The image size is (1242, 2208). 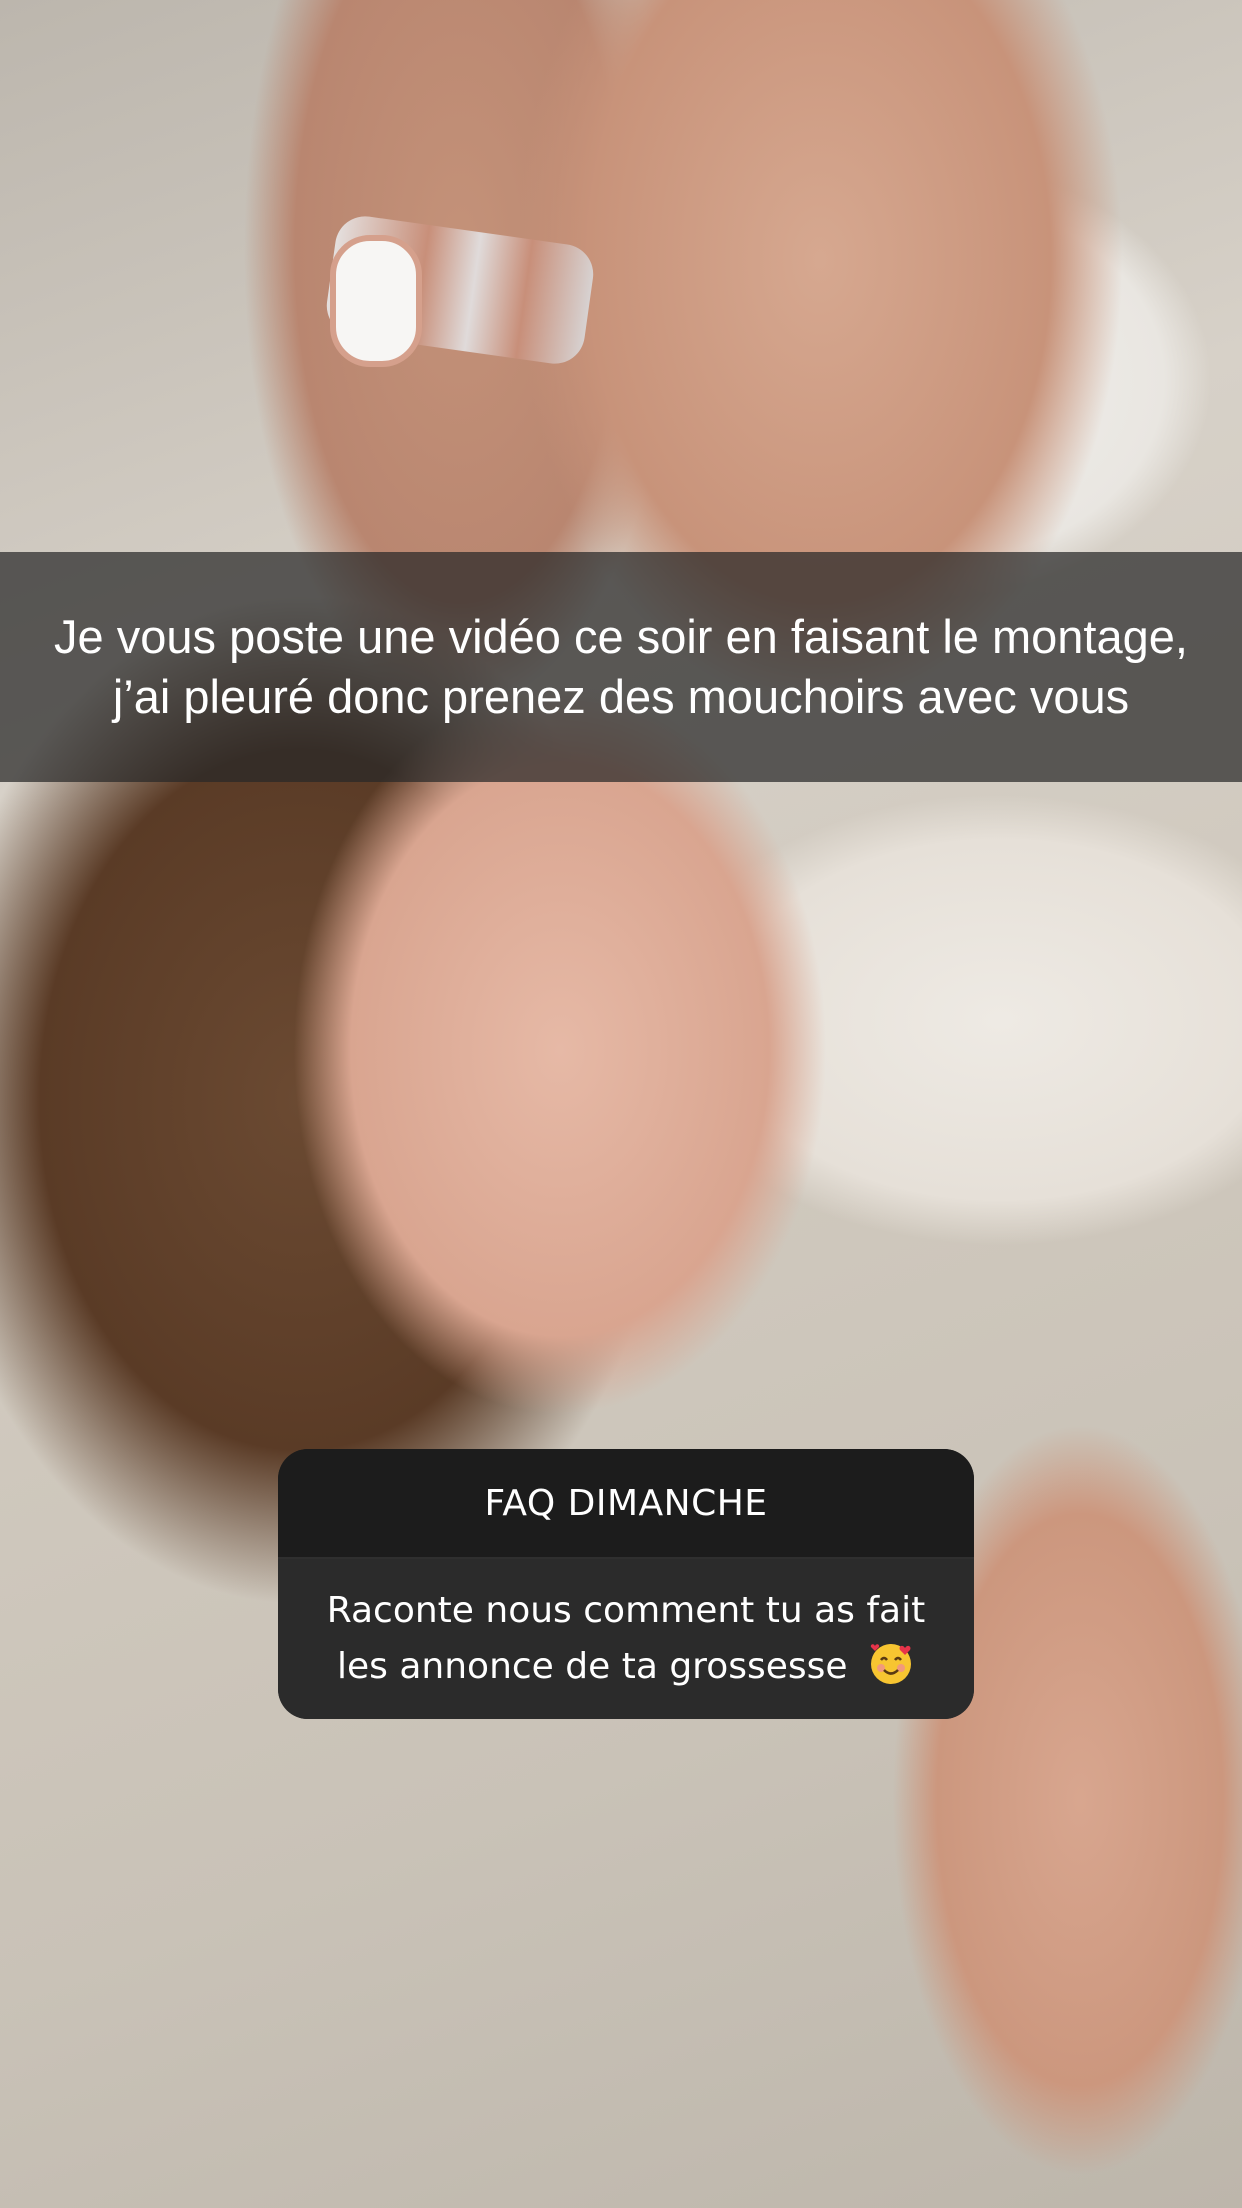 I want to click on faq-question-line-1: Raconte nous comment tu as fait, so click(x=626, y=1610).